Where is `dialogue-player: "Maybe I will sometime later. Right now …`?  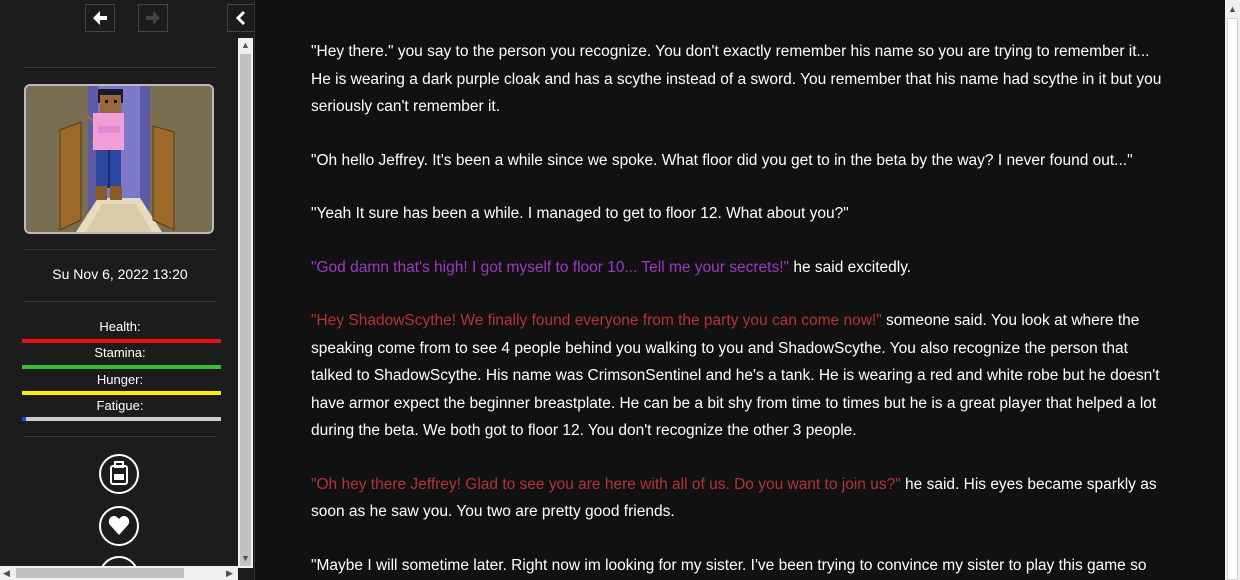
dialogue-player: "Maybe I will sometime later. Right now … is located at coordinates (729, 565).